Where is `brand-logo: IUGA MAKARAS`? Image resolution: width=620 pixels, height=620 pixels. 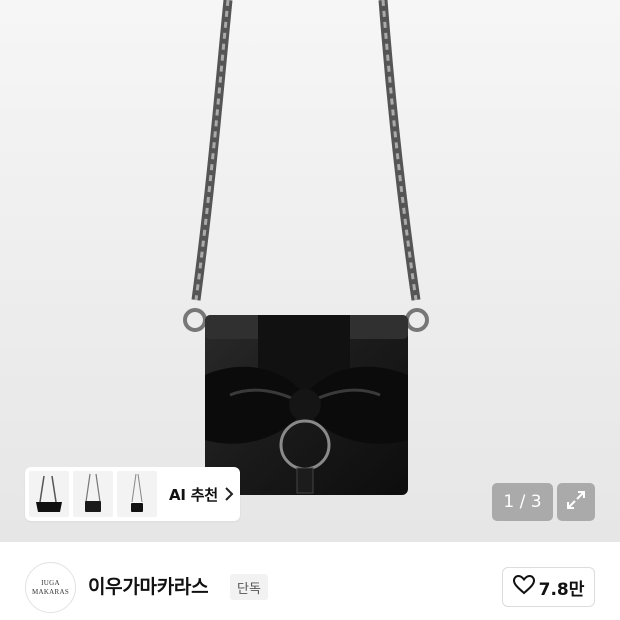 brand-logo: IUGA MAKARAS is located at coordinates (50, 587).